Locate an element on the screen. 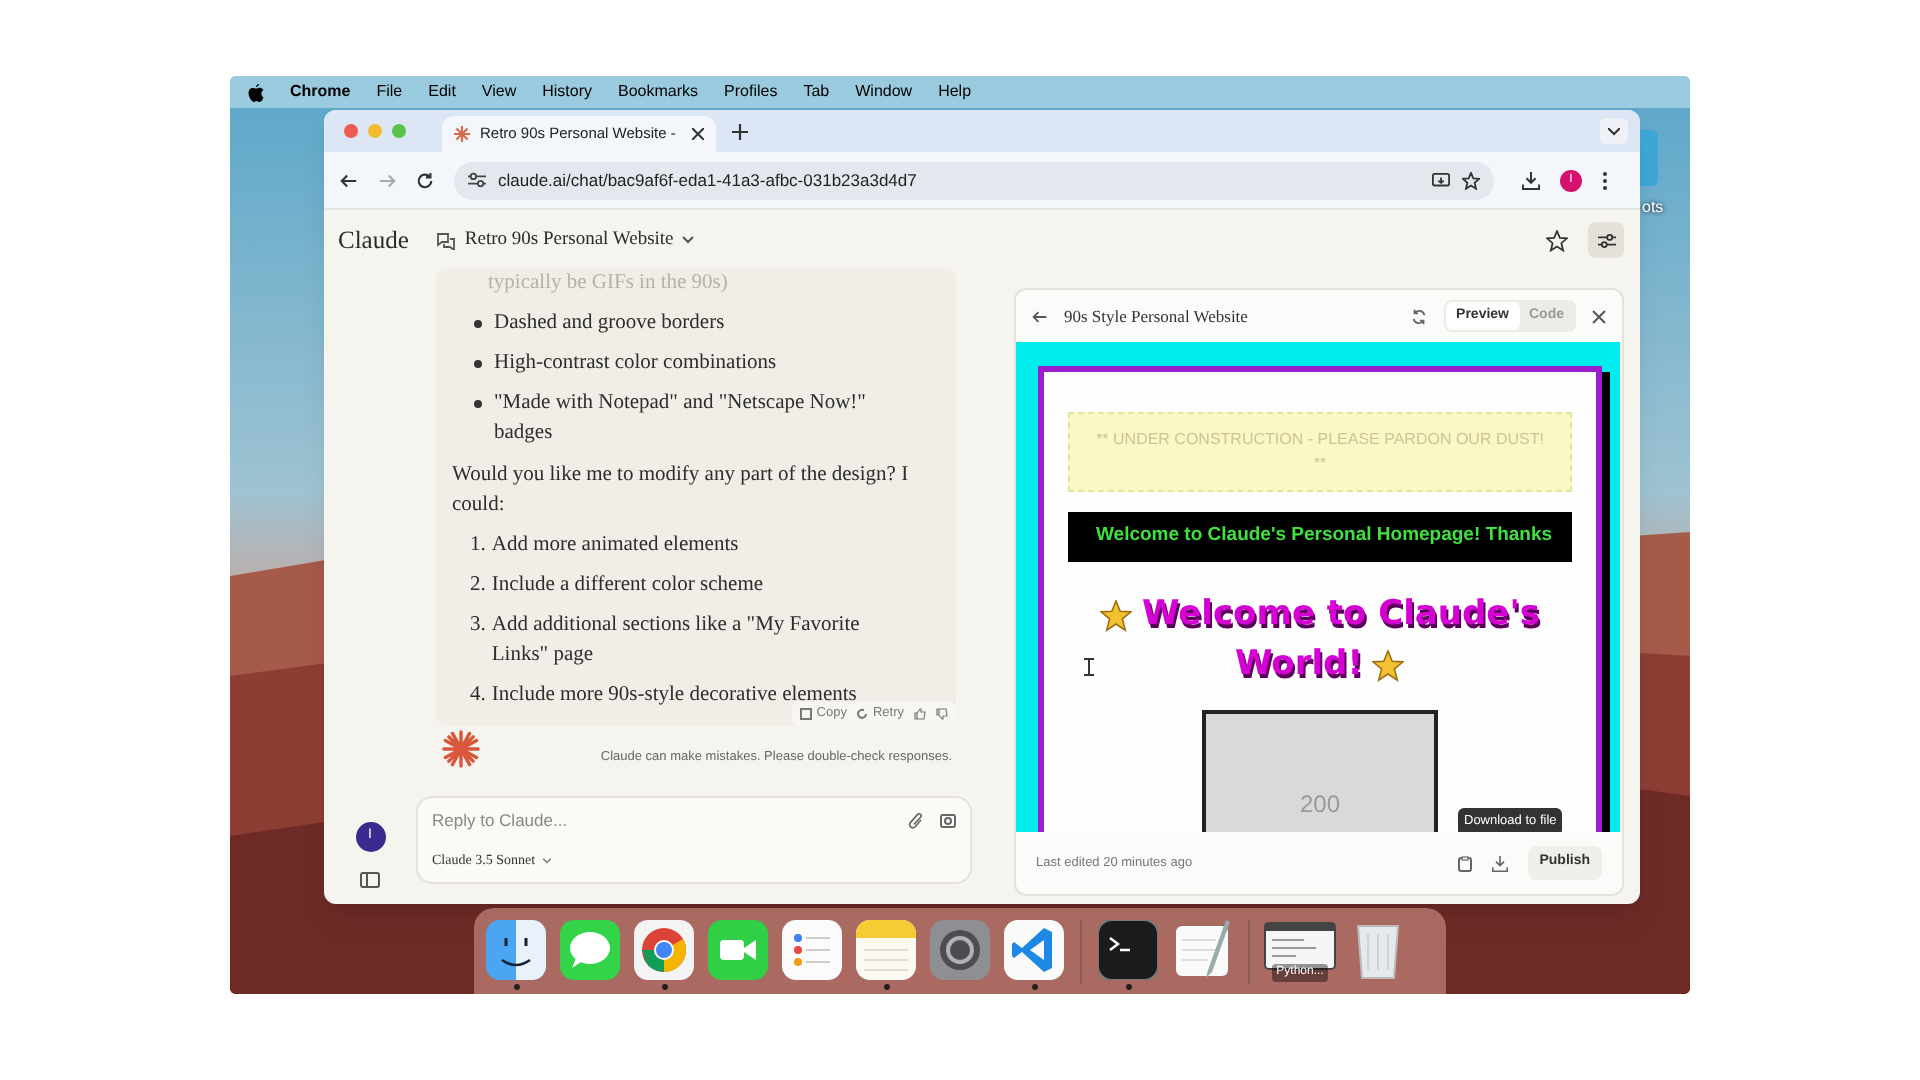 The width and height of the screenshot is (1920, 1080). menu-item: Edit is located at coordinates (442, 92).